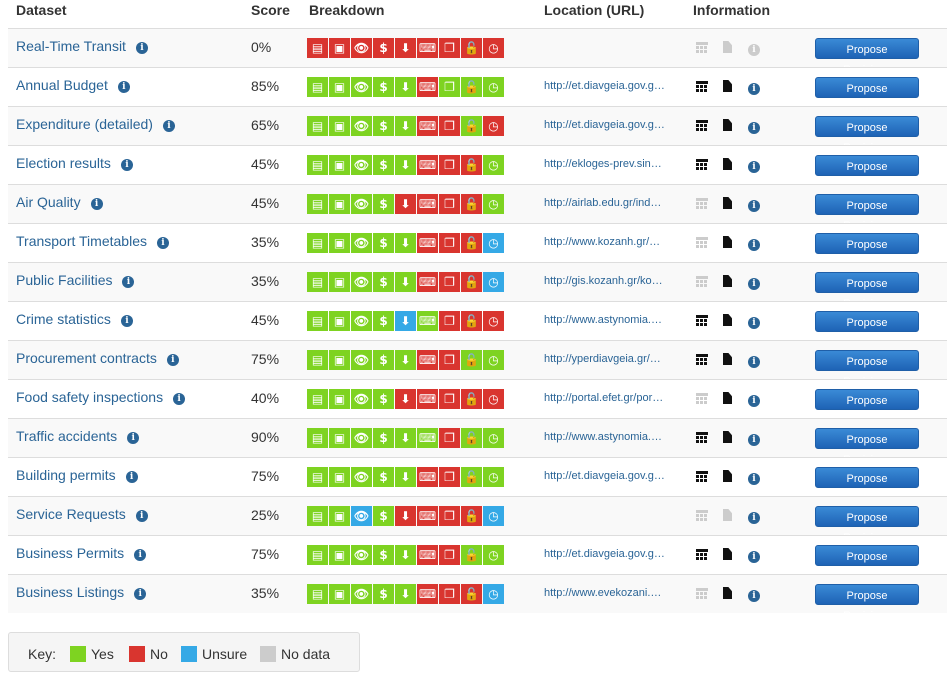 This screenshot has width=947, height=678. I want to click on dataset-name: Business Permits, so click(70, 553).